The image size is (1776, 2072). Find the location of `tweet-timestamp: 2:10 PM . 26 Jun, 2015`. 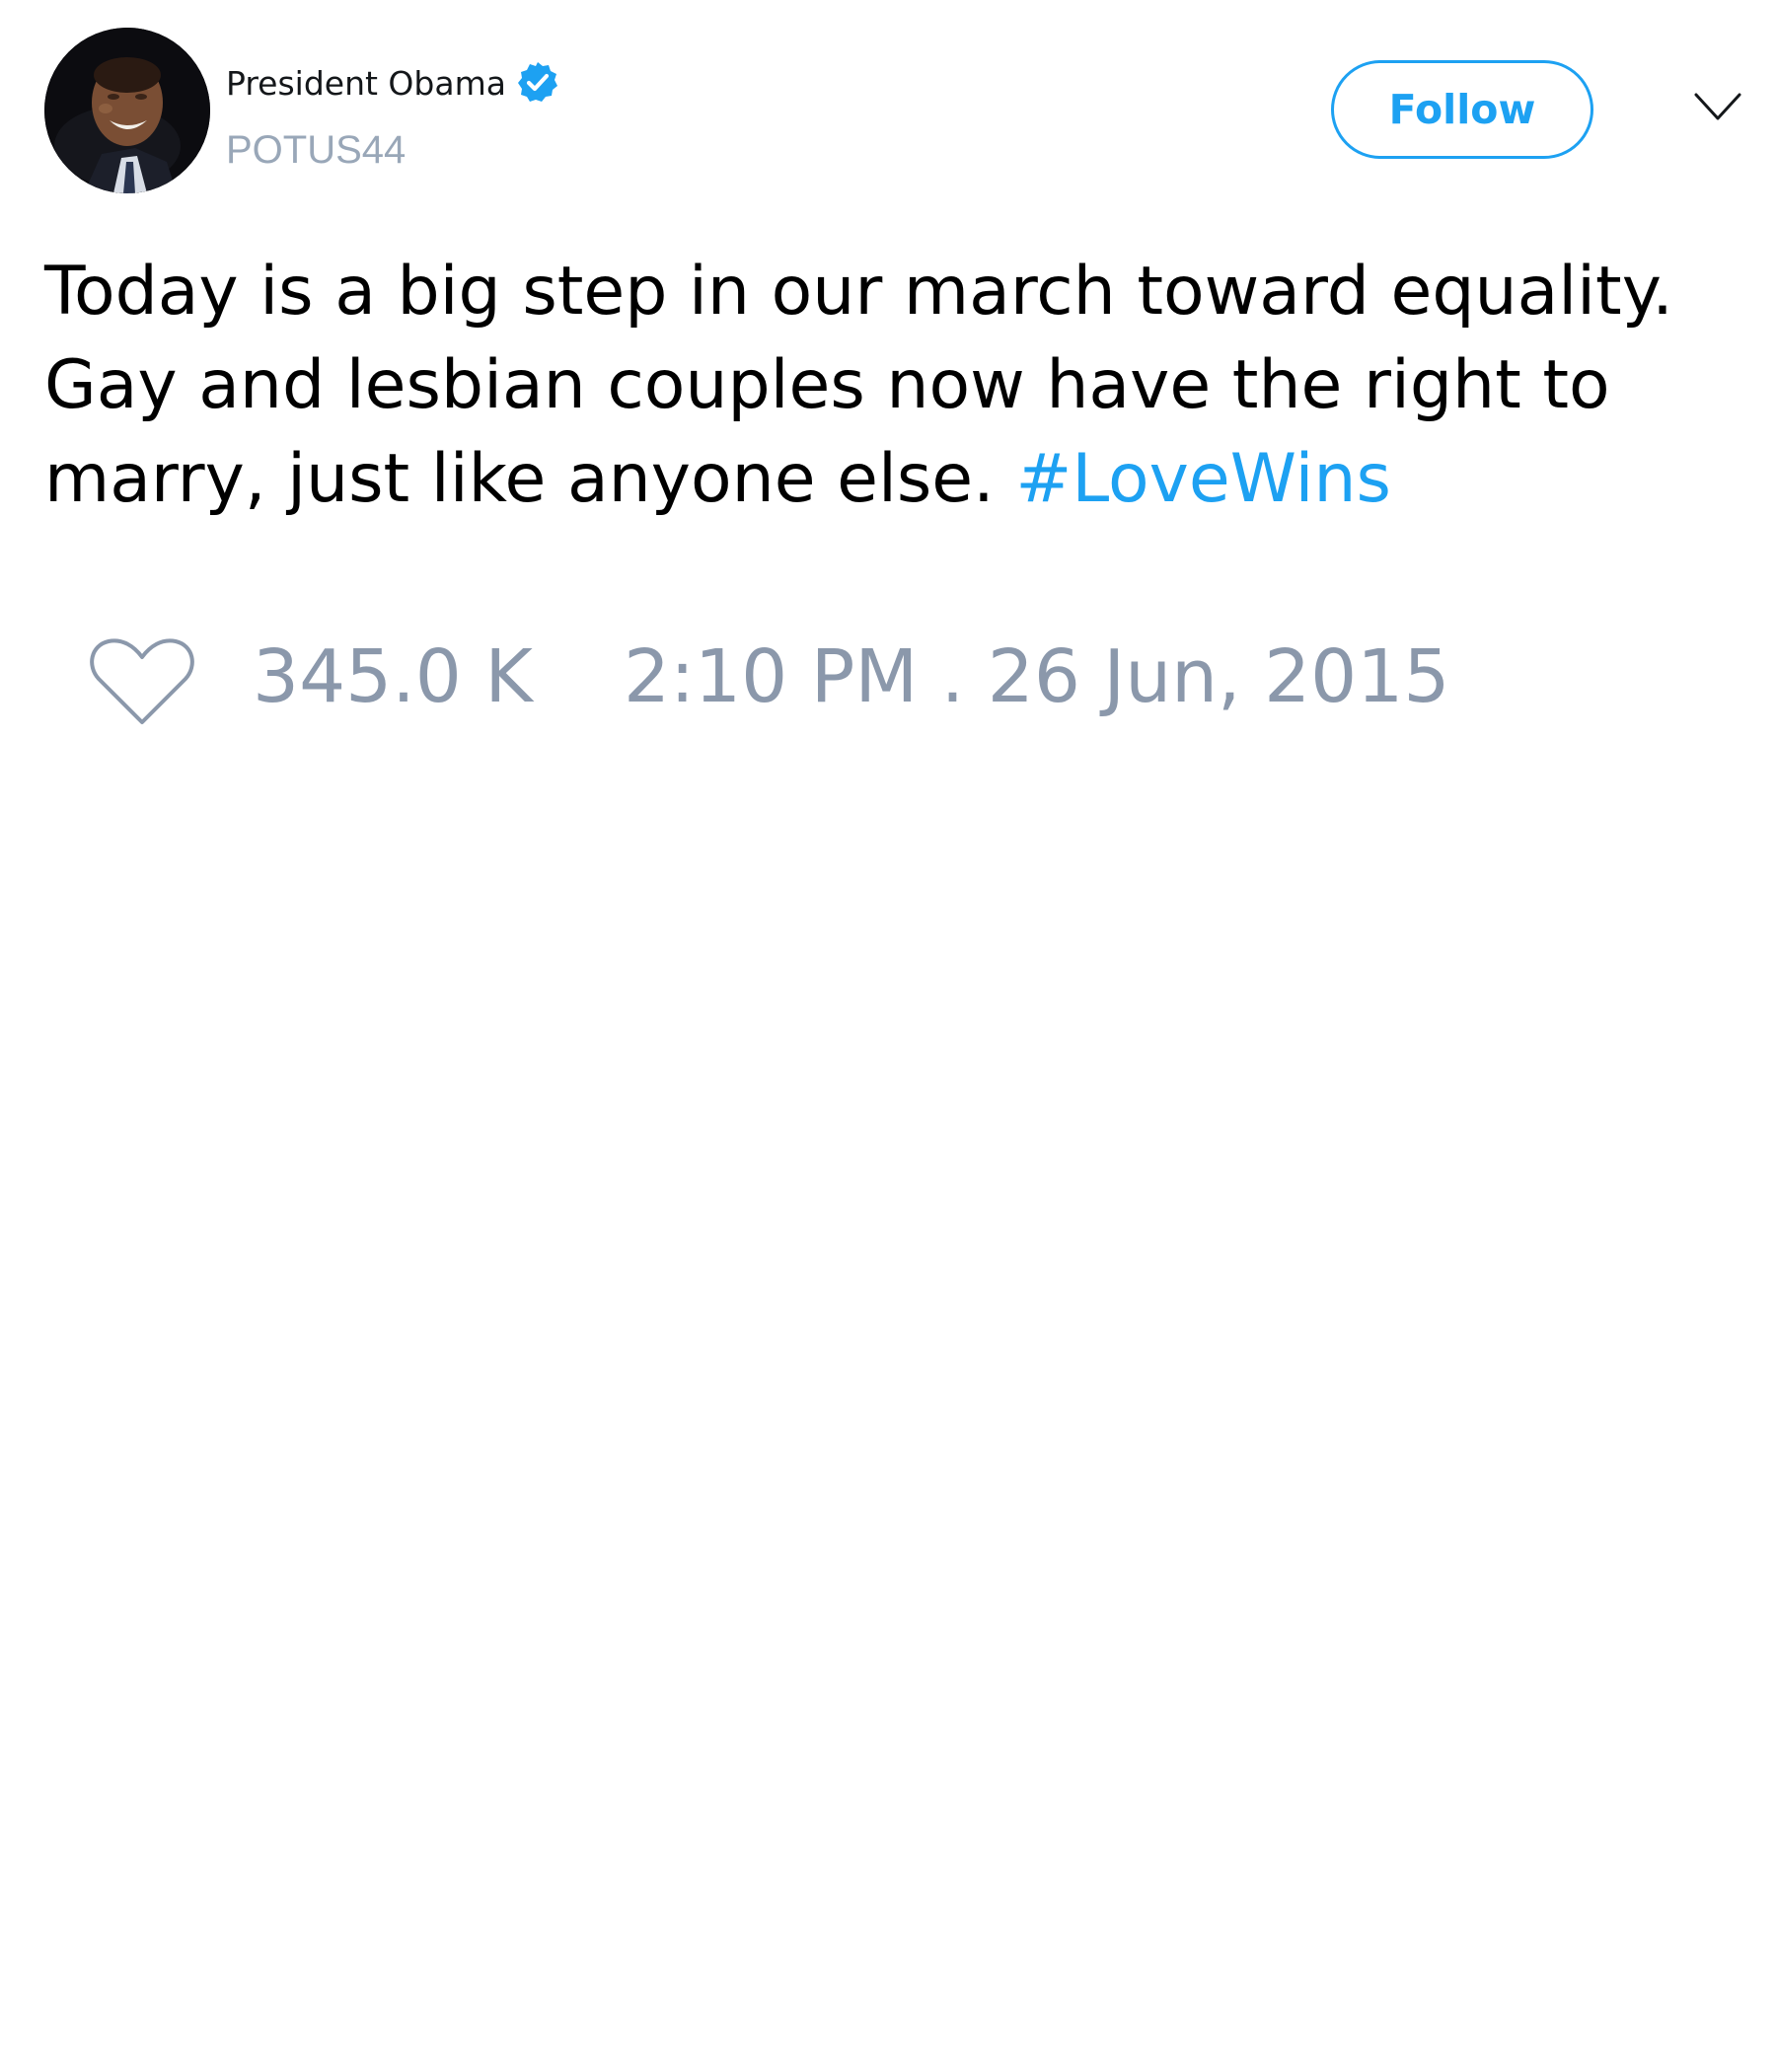

tweet-timestamp: 2:10 PM . 26 Jun, 2015 is located at coordinates (1037, 677).